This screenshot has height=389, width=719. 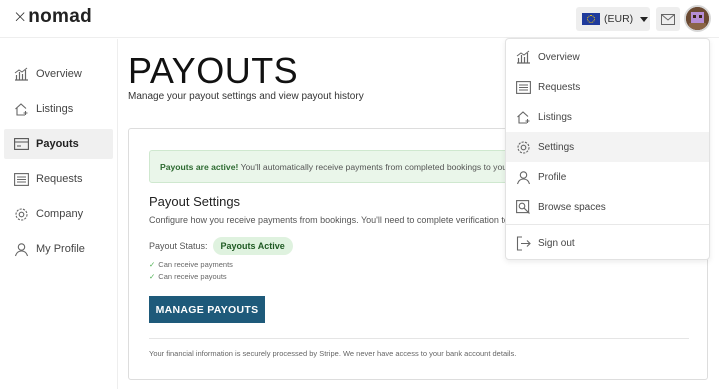 What do you see at coordinates (195, 264) in the screenshot?
I see `check-label: Can receive payments` at bounding box center [195, 264].